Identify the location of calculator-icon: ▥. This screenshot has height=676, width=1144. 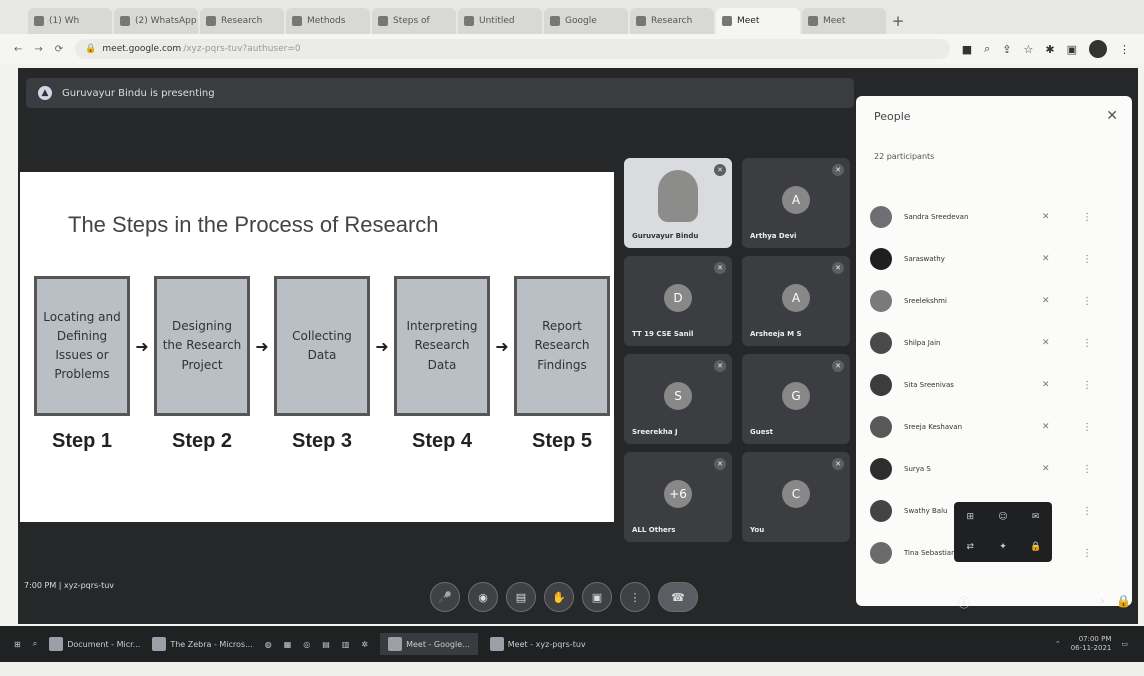
(346, 644).